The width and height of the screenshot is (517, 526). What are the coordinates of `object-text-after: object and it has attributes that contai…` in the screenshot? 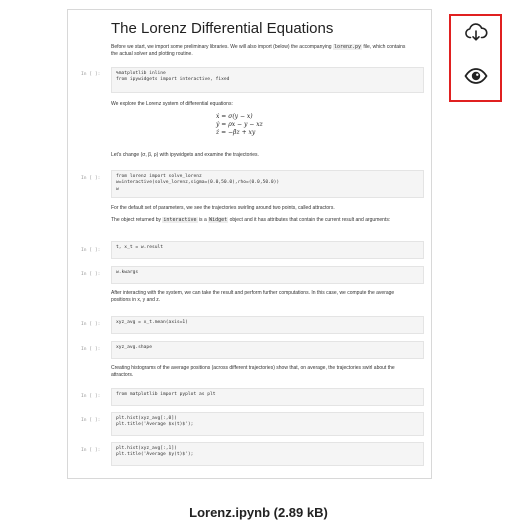 It's located at (310, 220).